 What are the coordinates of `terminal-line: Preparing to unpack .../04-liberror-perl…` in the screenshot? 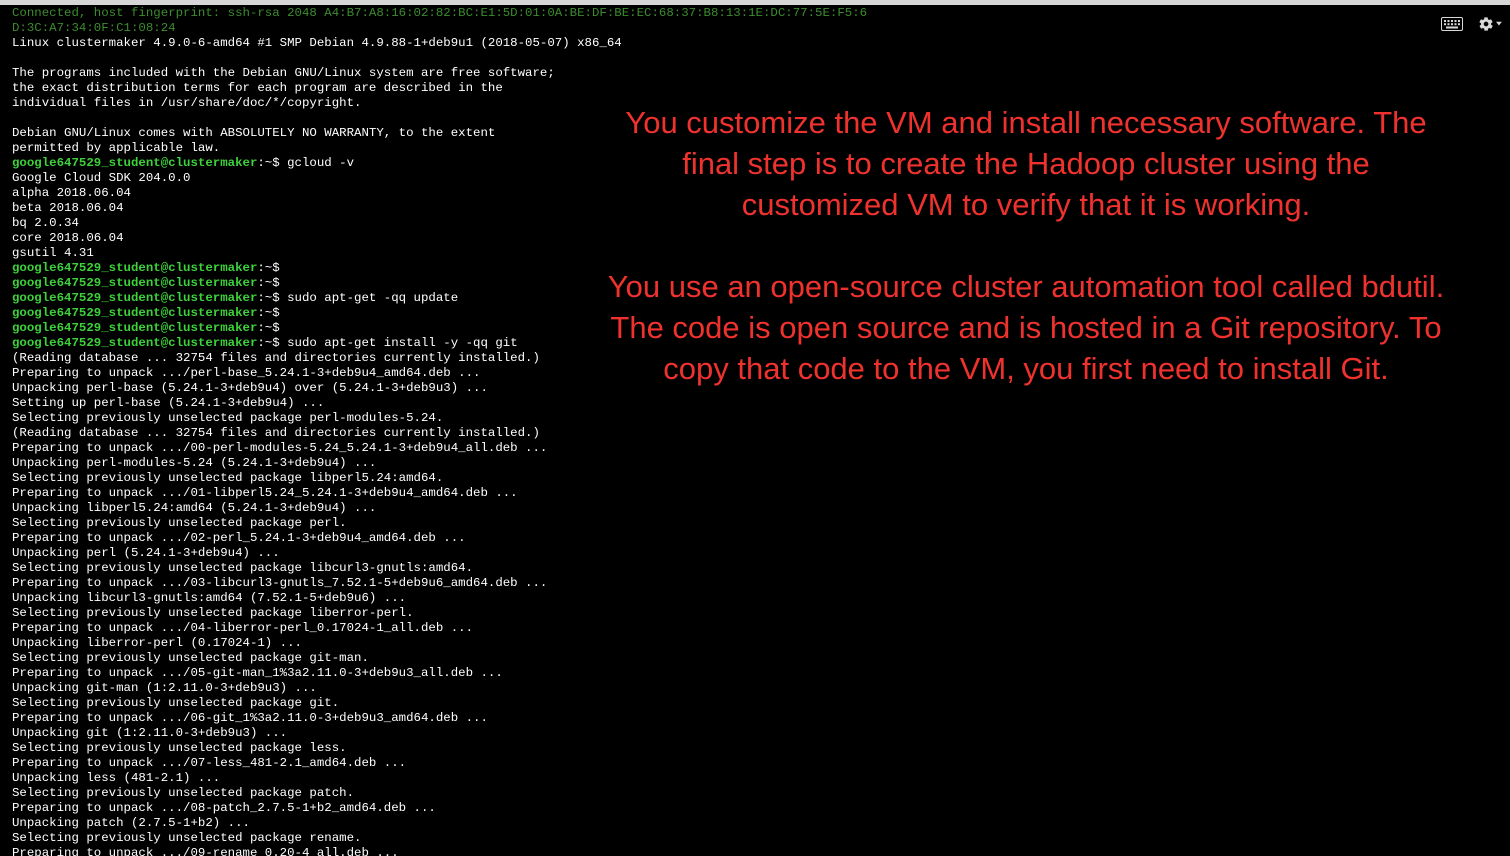 It's located at (243, 628).